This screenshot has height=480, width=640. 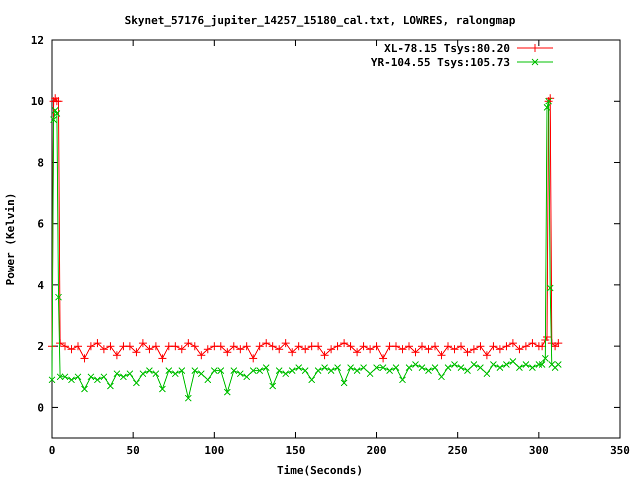 I want to click on y-tick-label: 6, so click(x=40, y=224).